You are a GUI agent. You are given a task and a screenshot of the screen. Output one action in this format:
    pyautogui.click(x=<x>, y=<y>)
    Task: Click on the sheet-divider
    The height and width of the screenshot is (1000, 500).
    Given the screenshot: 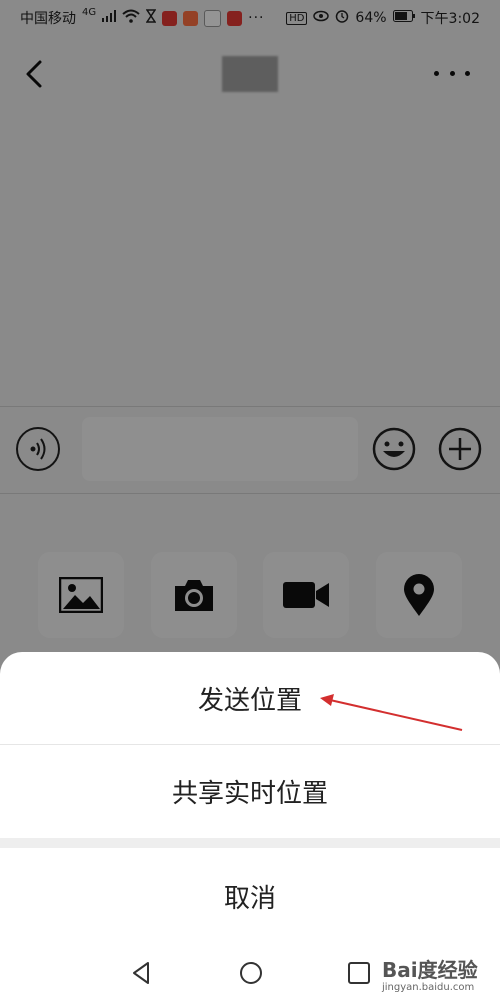 What is the action you would take?
    pyautogui.click(x=250, y=843)
    